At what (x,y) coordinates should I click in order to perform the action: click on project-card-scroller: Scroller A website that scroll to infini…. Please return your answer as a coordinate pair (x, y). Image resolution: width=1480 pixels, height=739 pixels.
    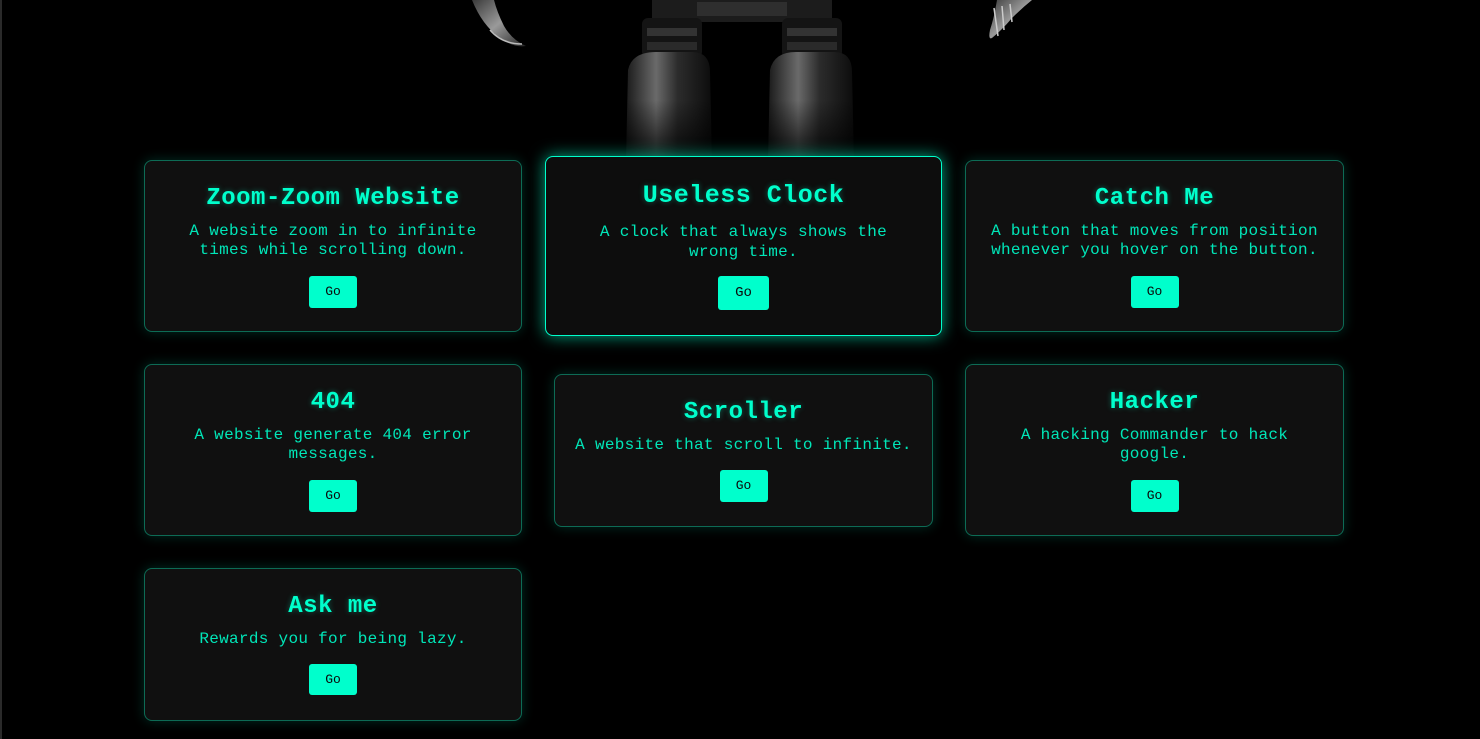
    Looking at the image, I should click on (743, 450).